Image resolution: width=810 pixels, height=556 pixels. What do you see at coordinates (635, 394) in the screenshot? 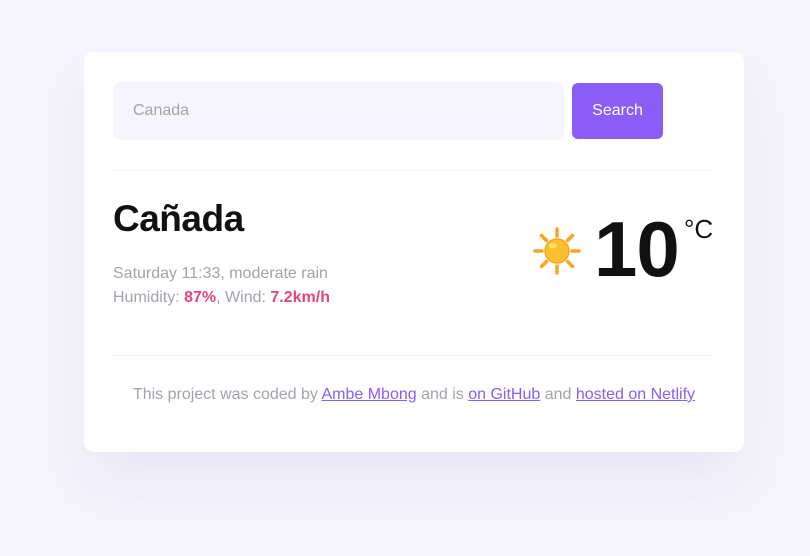
I see `netlify-link: hosted on Netlify` at bounding box center [635, 394].